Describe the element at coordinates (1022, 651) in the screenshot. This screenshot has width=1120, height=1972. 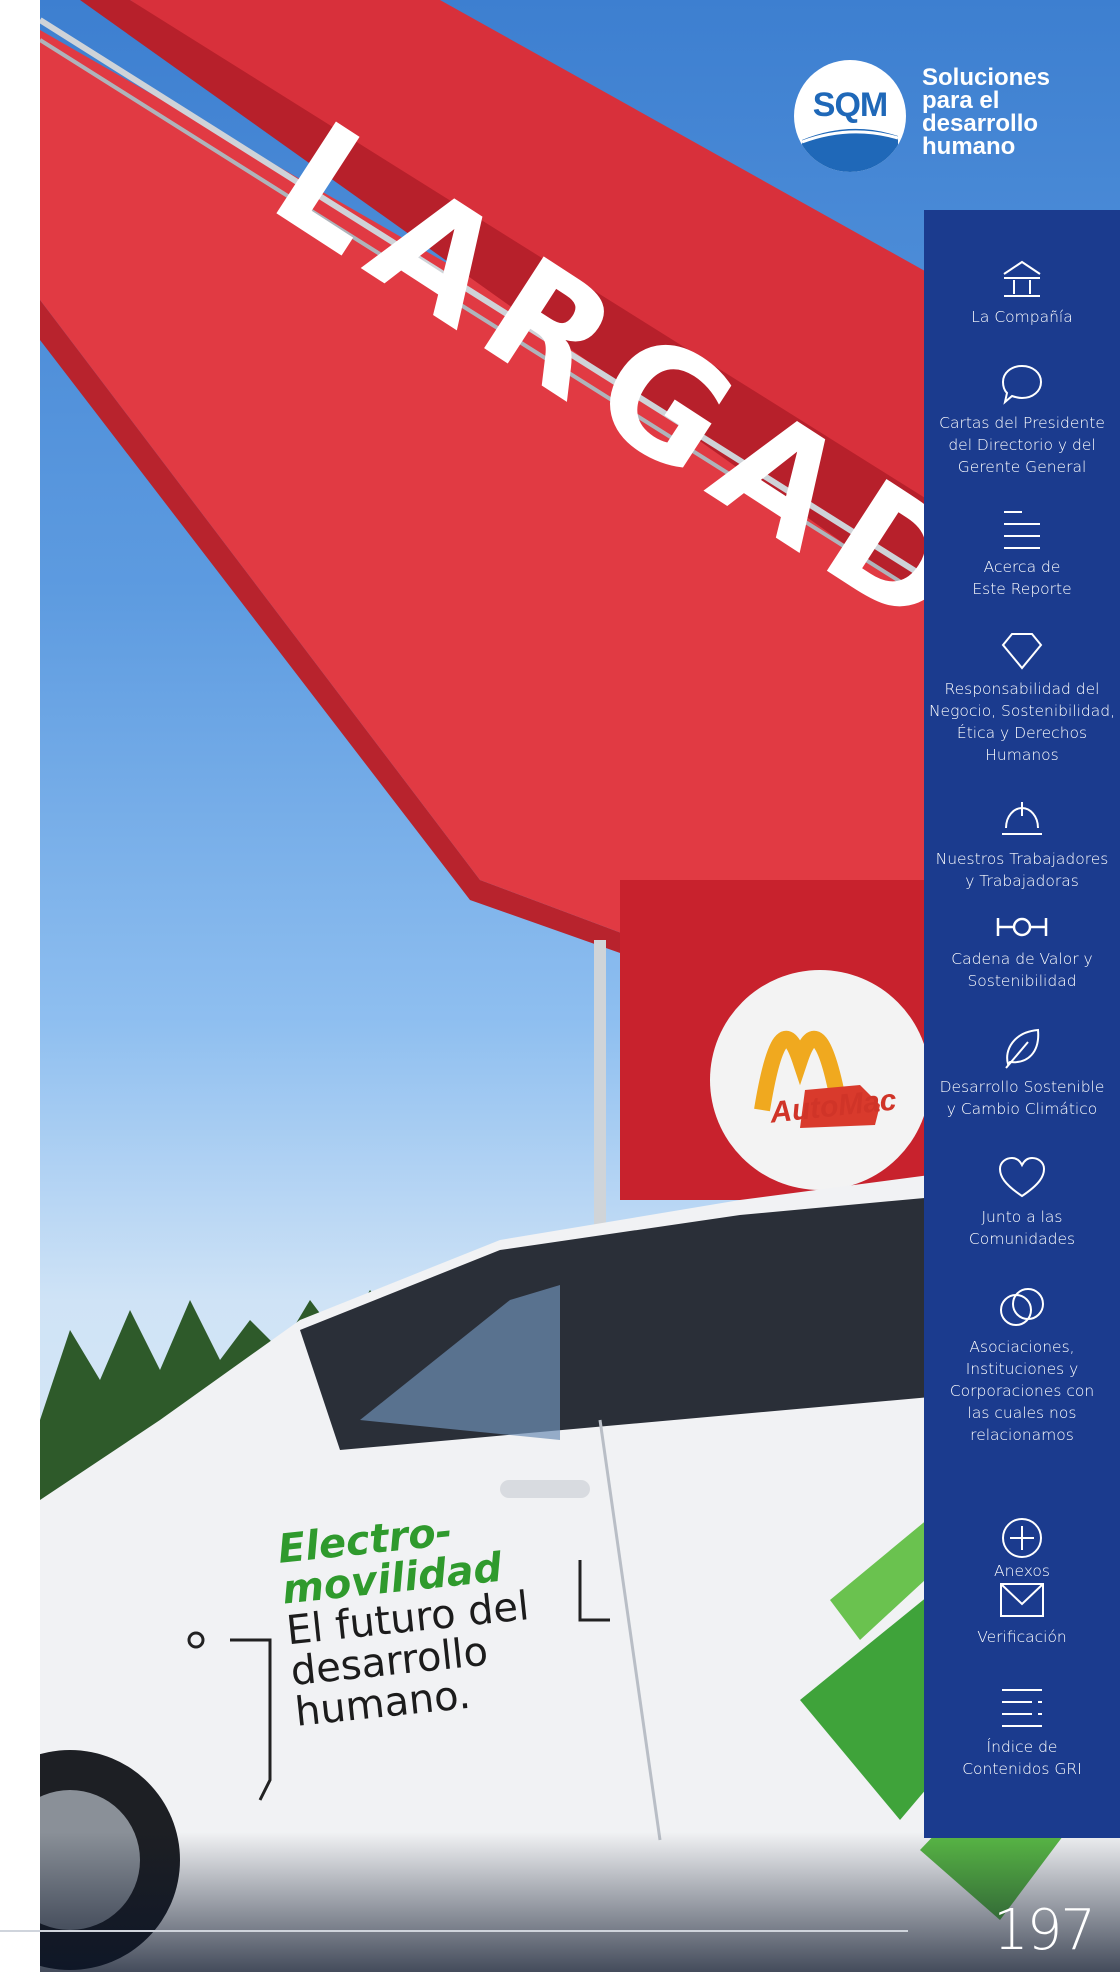
I see `diamond-icon` at that location.